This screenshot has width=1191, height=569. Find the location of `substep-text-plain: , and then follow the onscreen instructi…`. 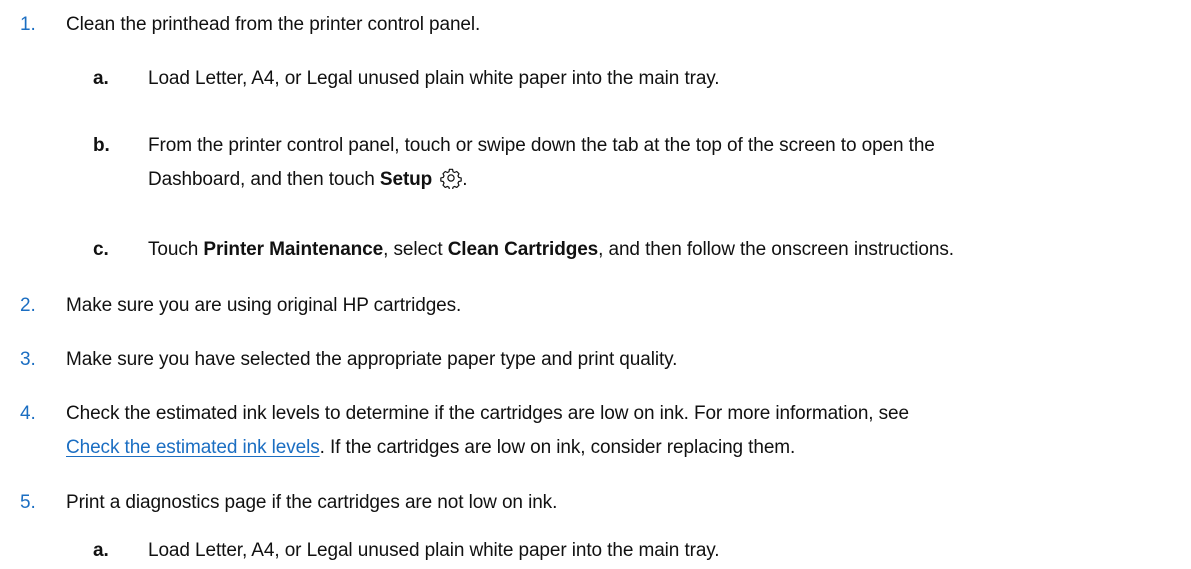

substep-text-plain: , and then follow the onscreen instructi… is located at coordinates (776, 249).